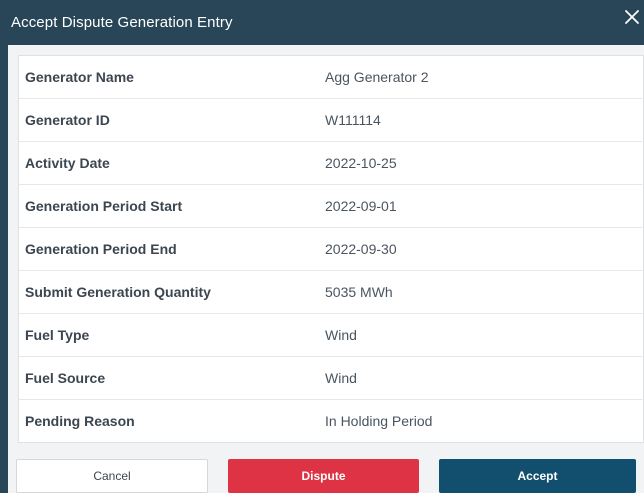  What do you see at coordinates (112, 476) in the screenshot?
I see `cancel-button: Cancel` at bounding box center [112, 476].